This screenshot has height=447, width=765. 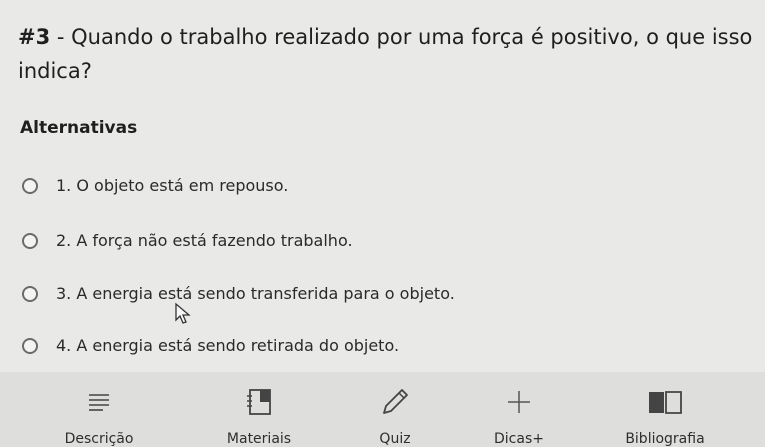 What do you see at coordinates (395, 401) in the screenshot?
I see `pencil-icon` at bounding box center [395, 401].